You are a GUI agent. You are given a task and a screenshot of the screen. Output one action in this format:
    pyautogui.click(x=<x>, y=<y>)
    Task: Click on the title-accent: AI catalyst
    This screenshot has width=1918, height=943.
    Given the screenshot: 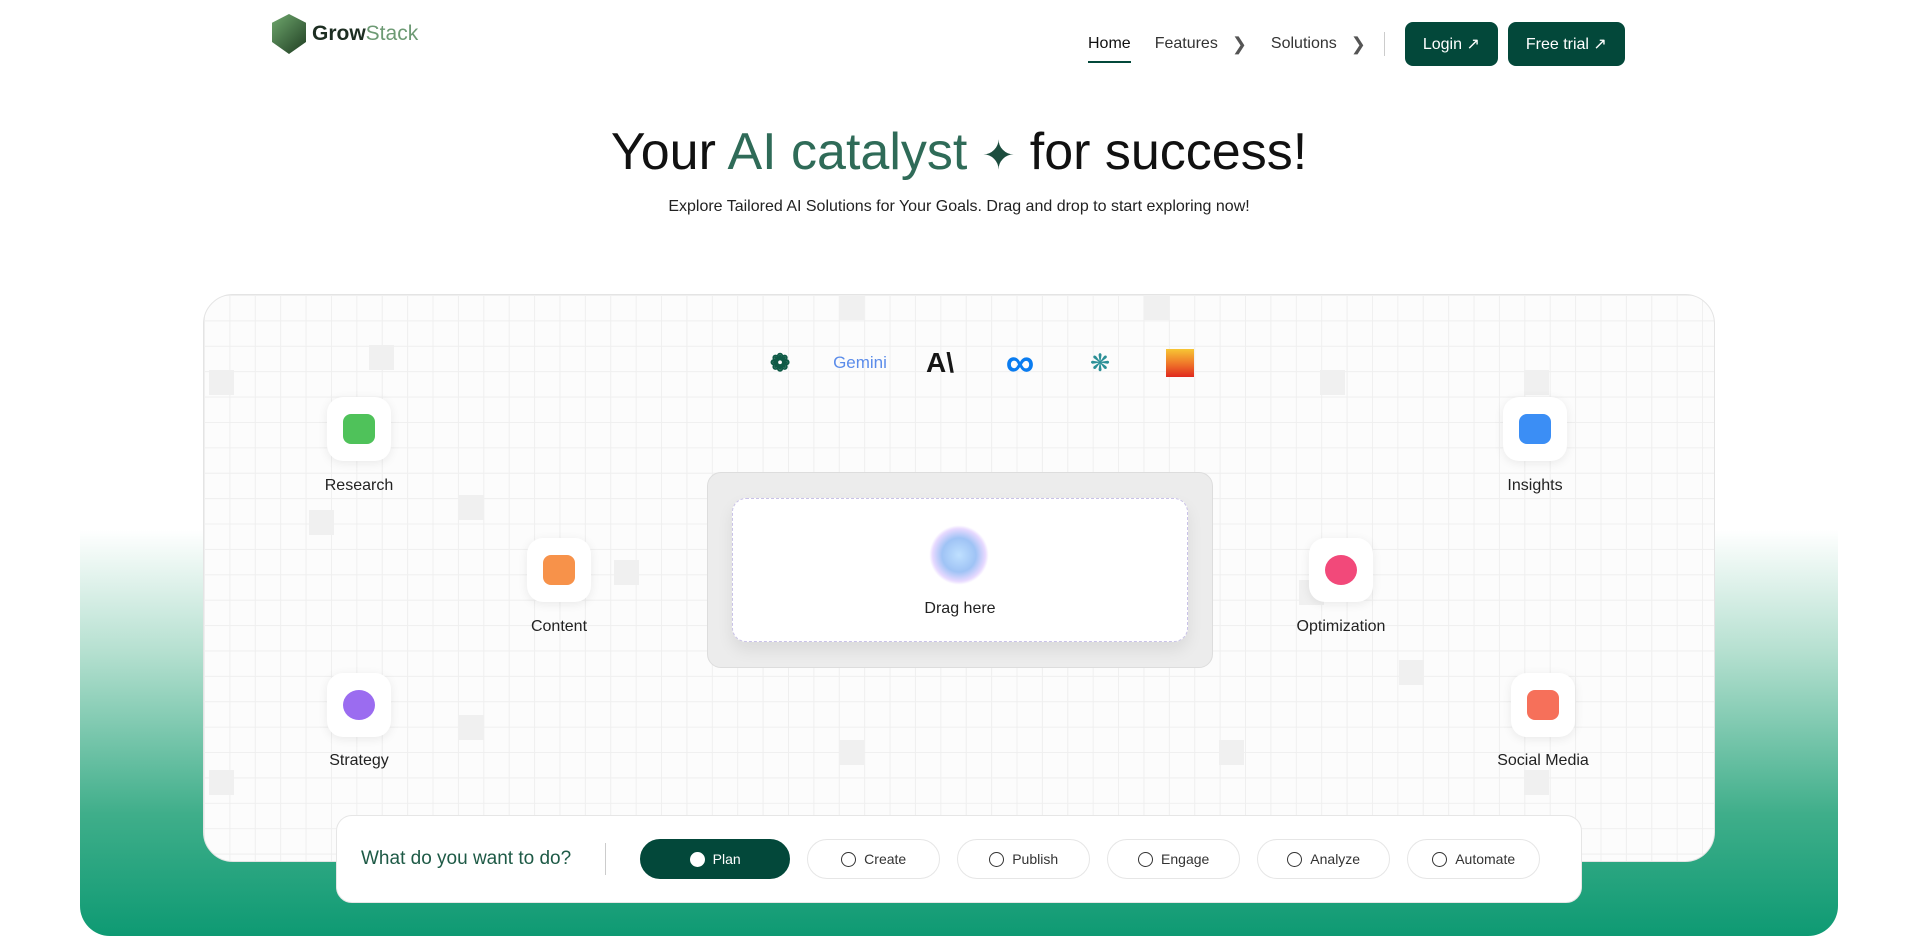 What is the action you would take?
    pyautogui.click(x=847, y=152)
    